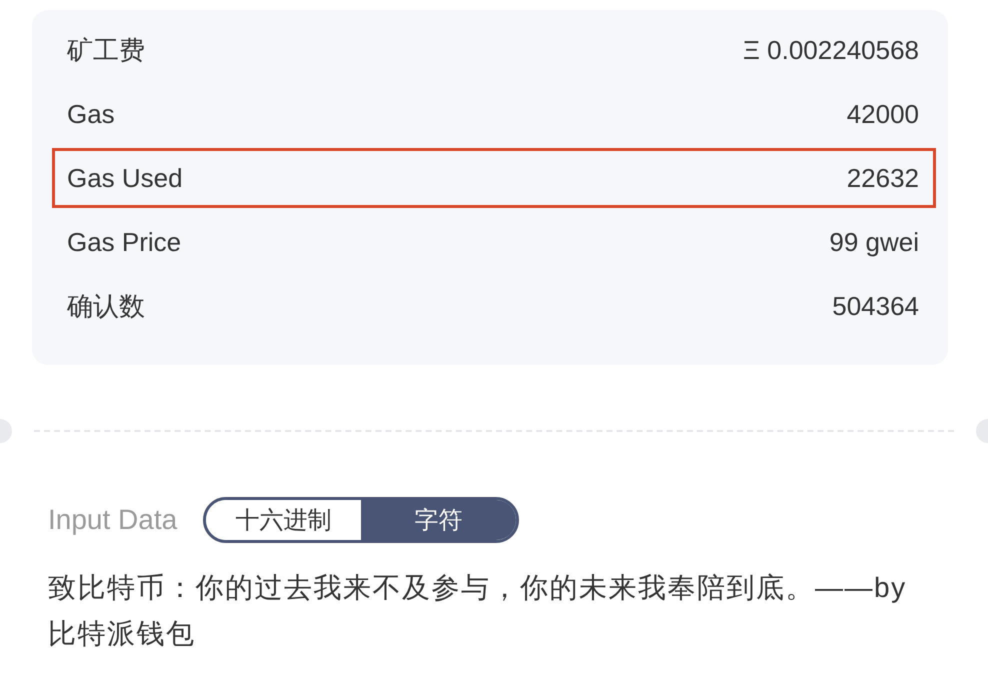 Image resolution: width=988 pixels, height=686 pixels. I want to click on toggle-option: 字符, so click(438, 520).